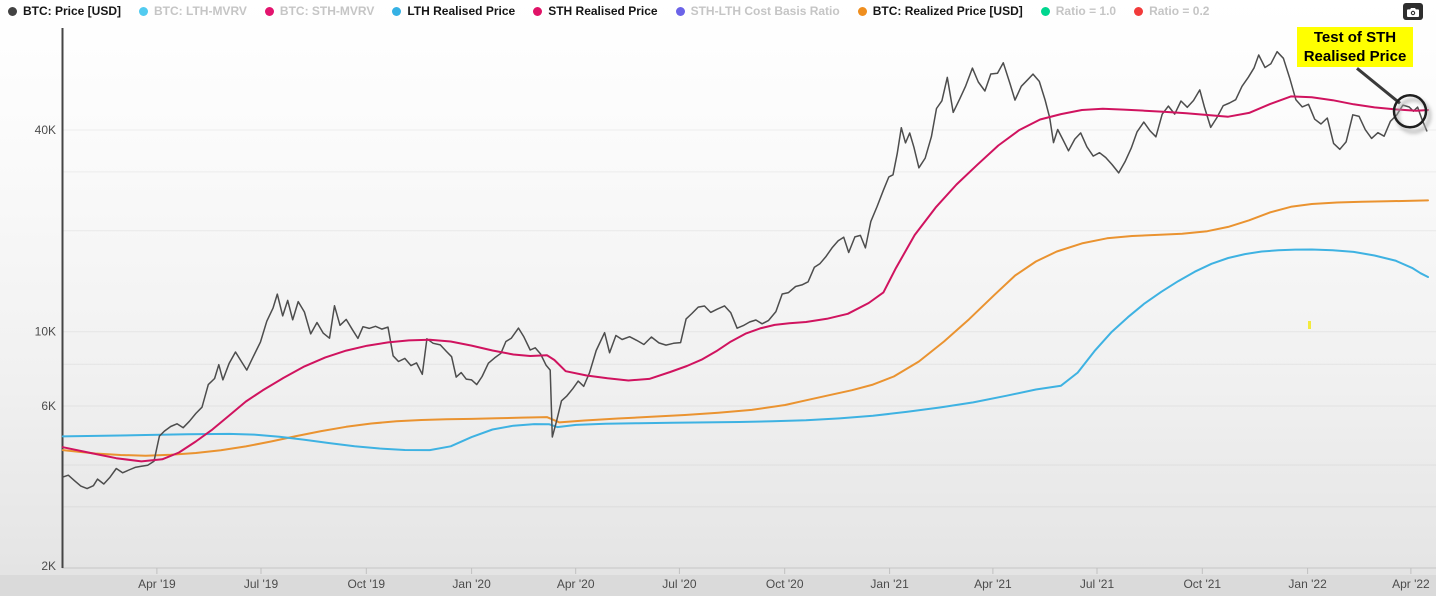 Image resolution: width=1436 pixels, height=596 pixels. What do you see at coordinates (993, 584) in the screenshot?
I see `x-axis-label: Apr '21` at bounding box center [993, 584].